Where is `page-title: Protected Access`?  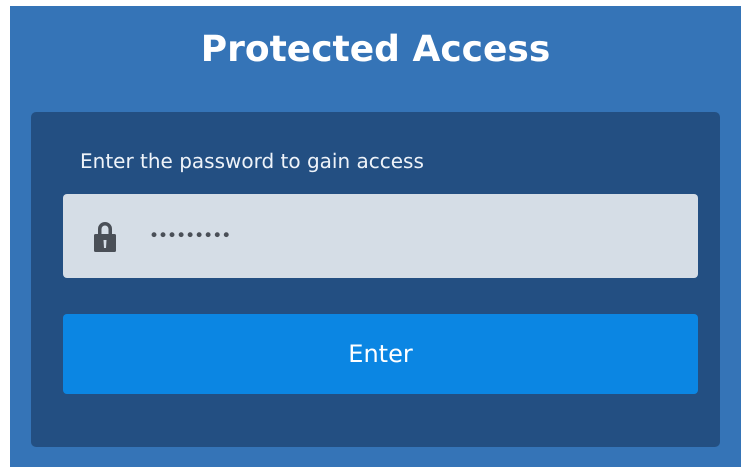 page-title: Protected Access is located at coordinates (375, 50).